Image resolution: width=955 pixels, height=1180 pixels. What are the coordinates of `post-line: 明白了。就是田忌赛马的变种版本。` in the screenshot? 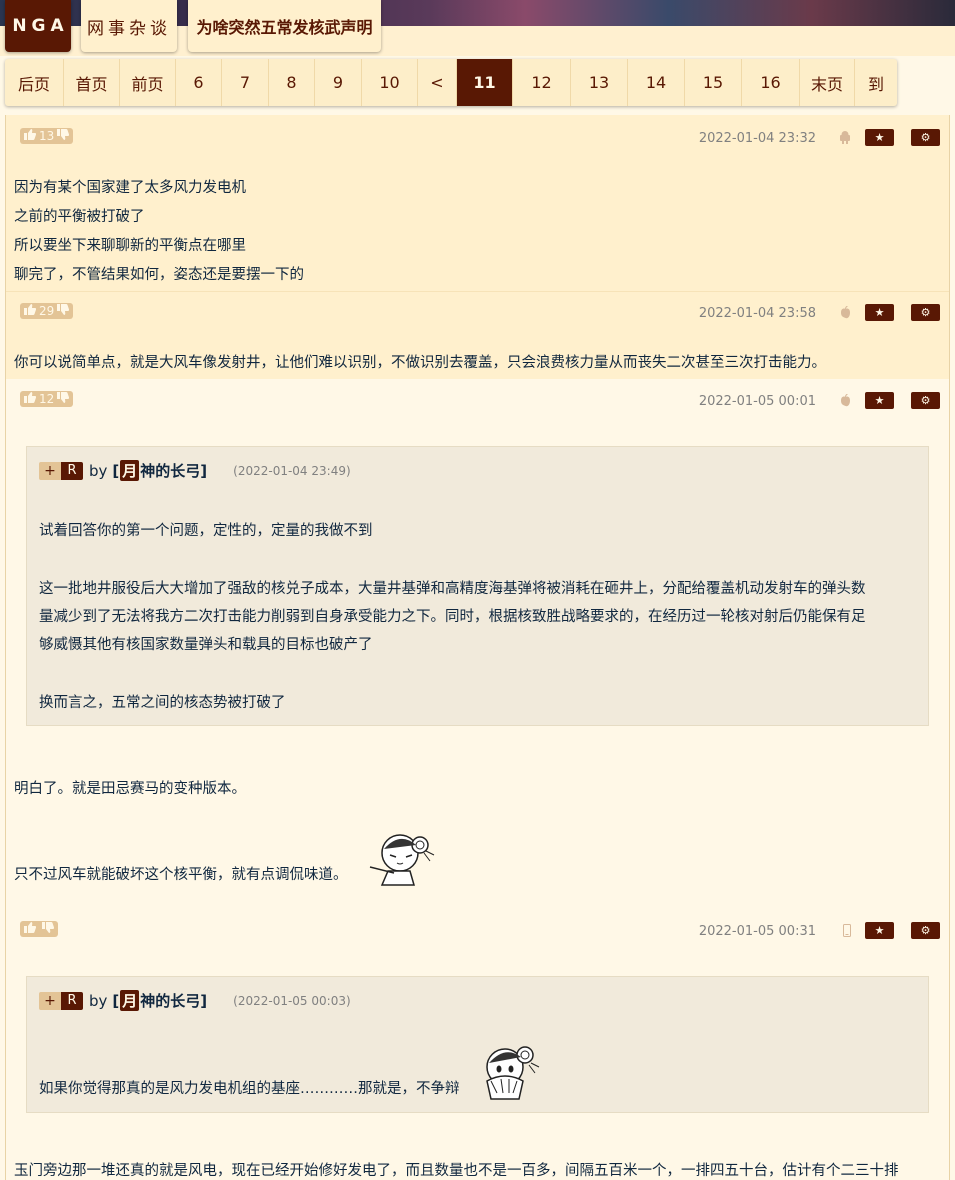 It's located at (130, 789).